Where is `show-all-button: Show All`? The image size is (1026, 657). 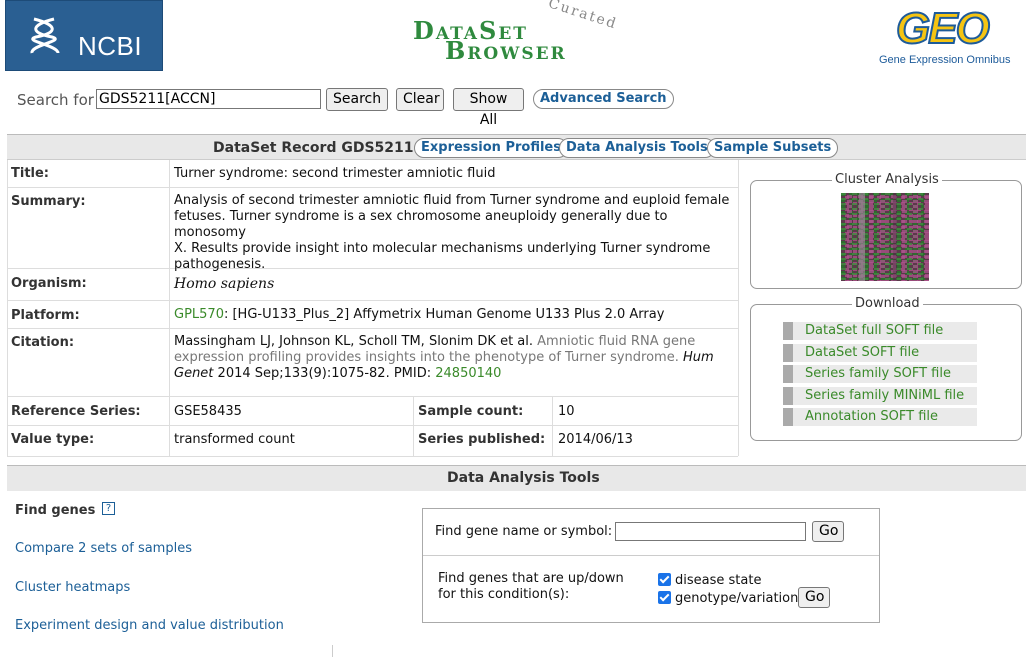 show-all-button: Show All is located at coordinates (488, 108).